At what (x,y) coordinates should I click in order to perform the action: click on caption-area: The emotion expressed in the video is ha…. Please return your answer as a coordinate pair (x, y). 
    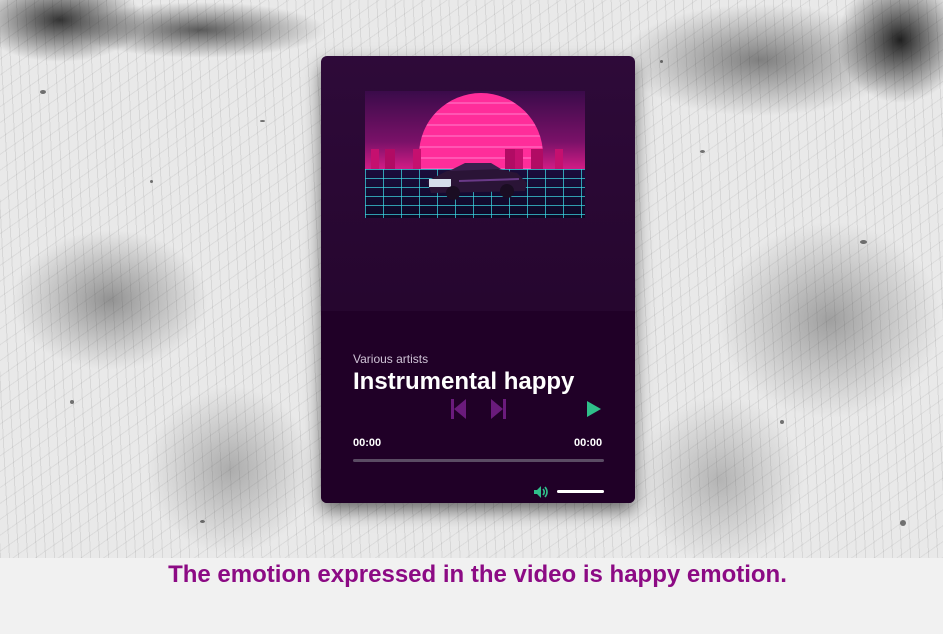
    Looking at the image, I should click on (471, 596).